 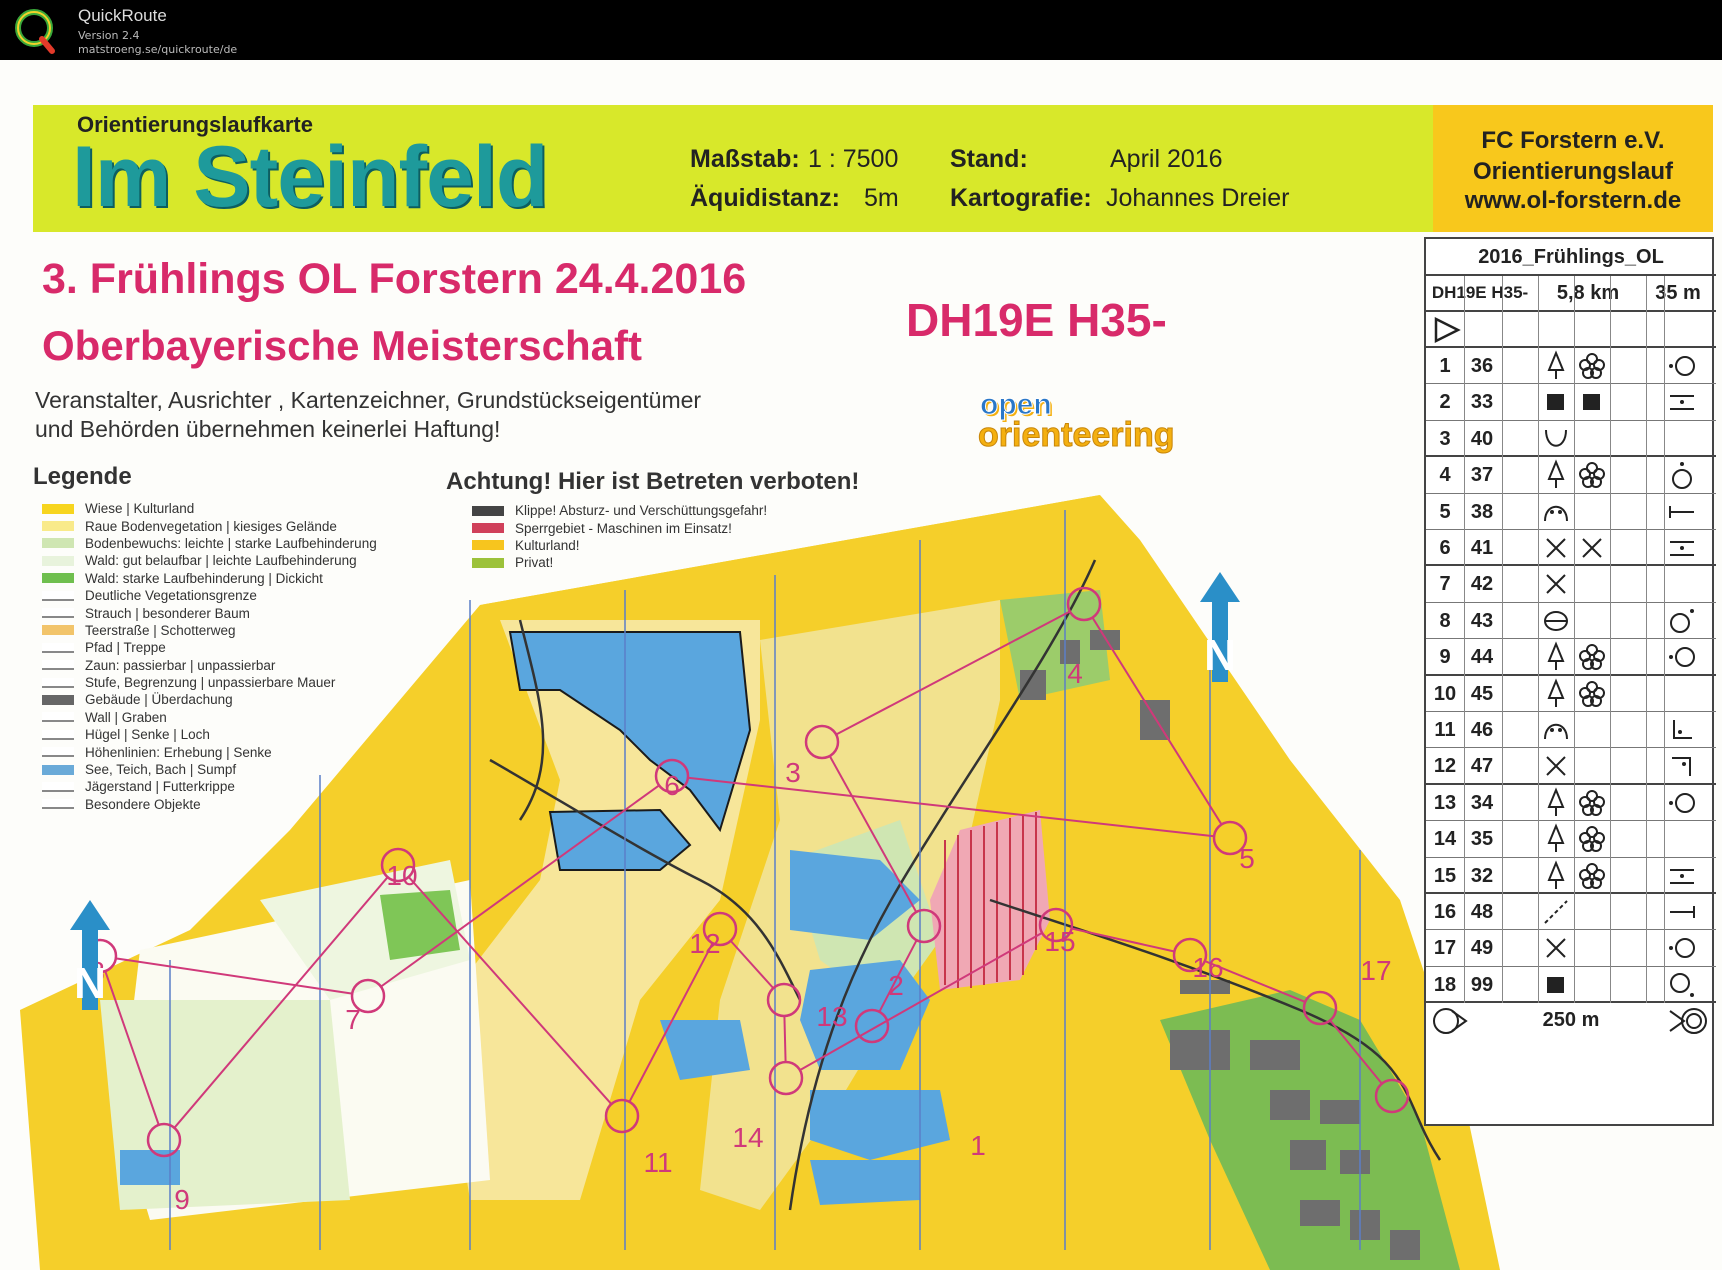 I want to click on control-row-code: 43, so click(x=1482, y=620).